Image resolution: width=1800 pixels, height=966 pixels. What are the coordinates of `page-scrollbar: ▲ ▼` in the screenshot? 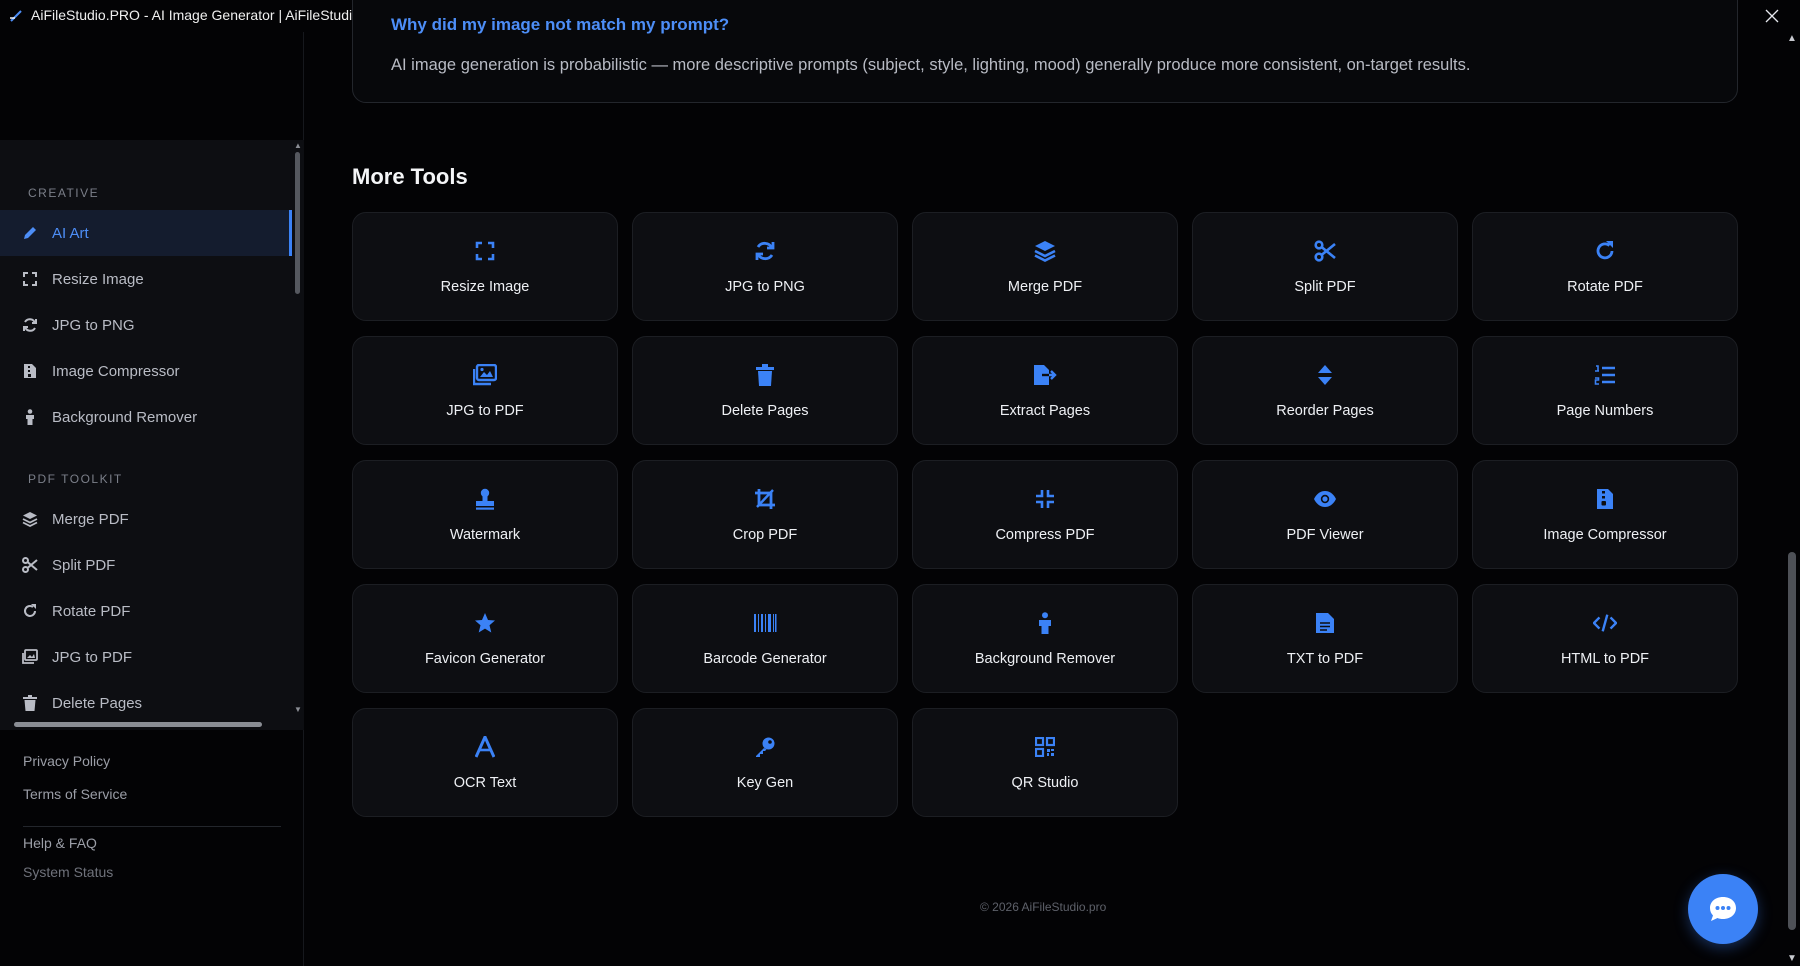 It's located at (1792, 499).